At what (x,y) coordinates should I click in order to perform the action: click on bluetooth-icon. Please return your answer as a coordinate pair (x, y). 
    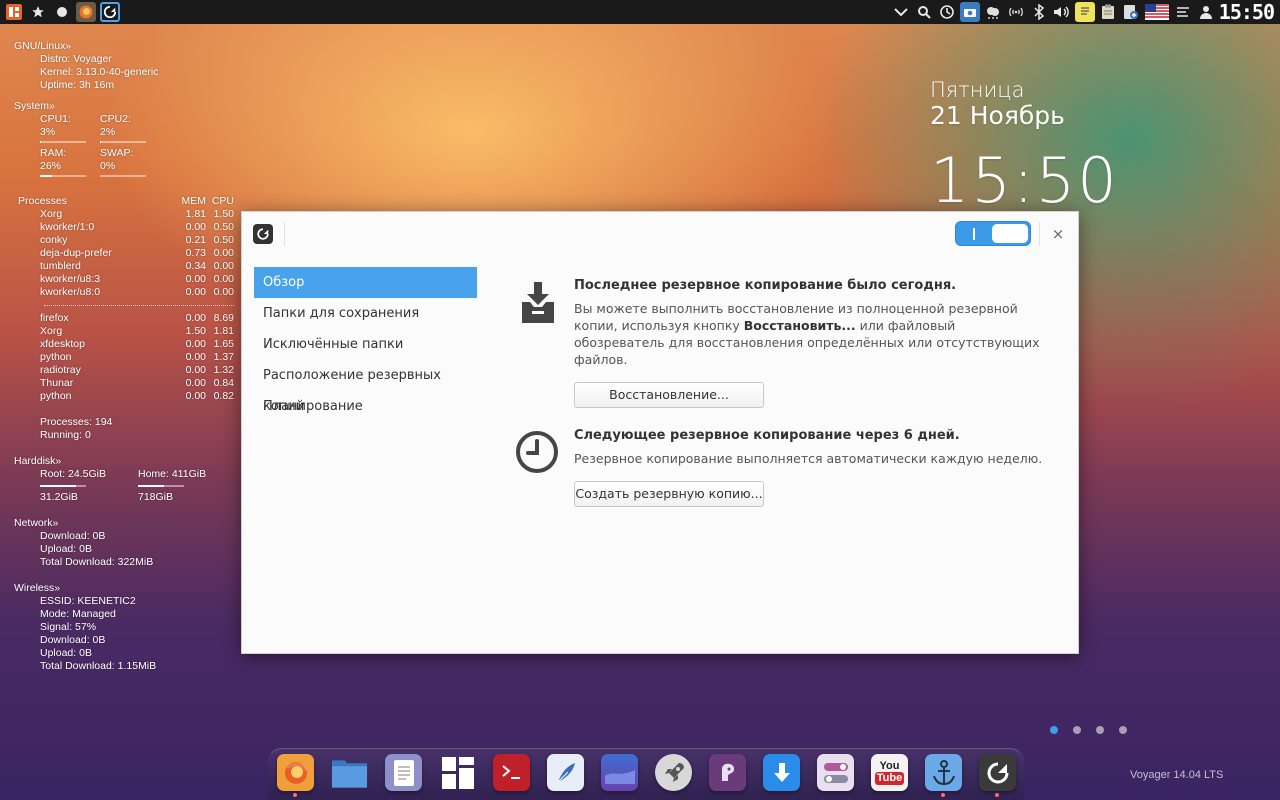
    Looking at the image, I should click on (1039, 12).